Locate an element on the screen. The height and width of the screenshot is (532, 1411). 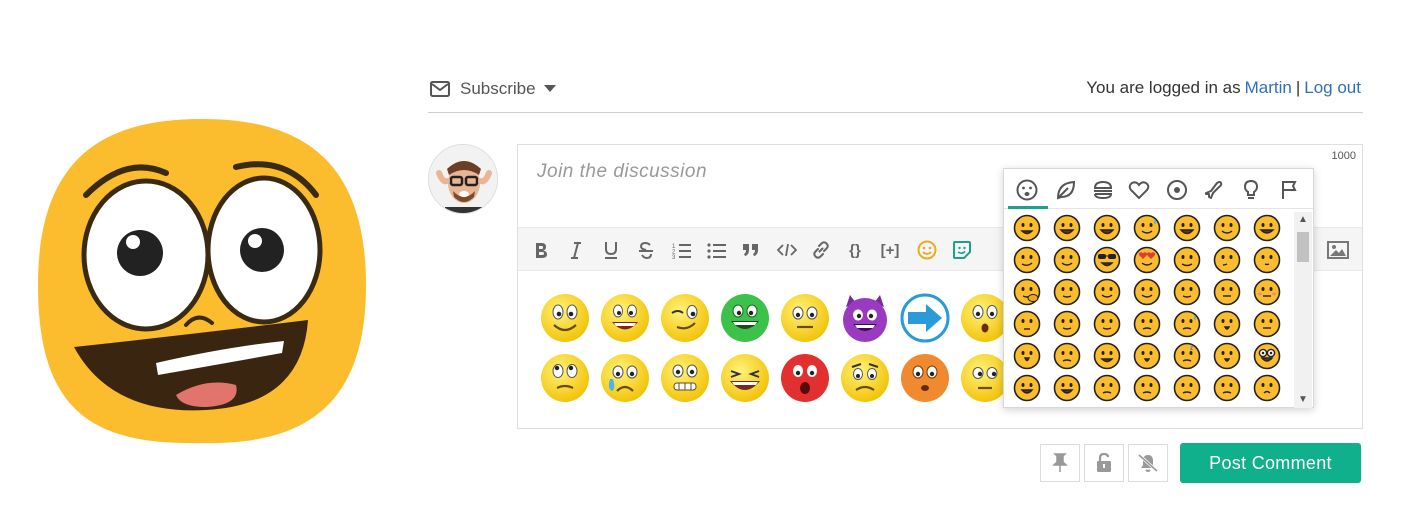
nature-category-icon is located at coordinates (1066, 190).